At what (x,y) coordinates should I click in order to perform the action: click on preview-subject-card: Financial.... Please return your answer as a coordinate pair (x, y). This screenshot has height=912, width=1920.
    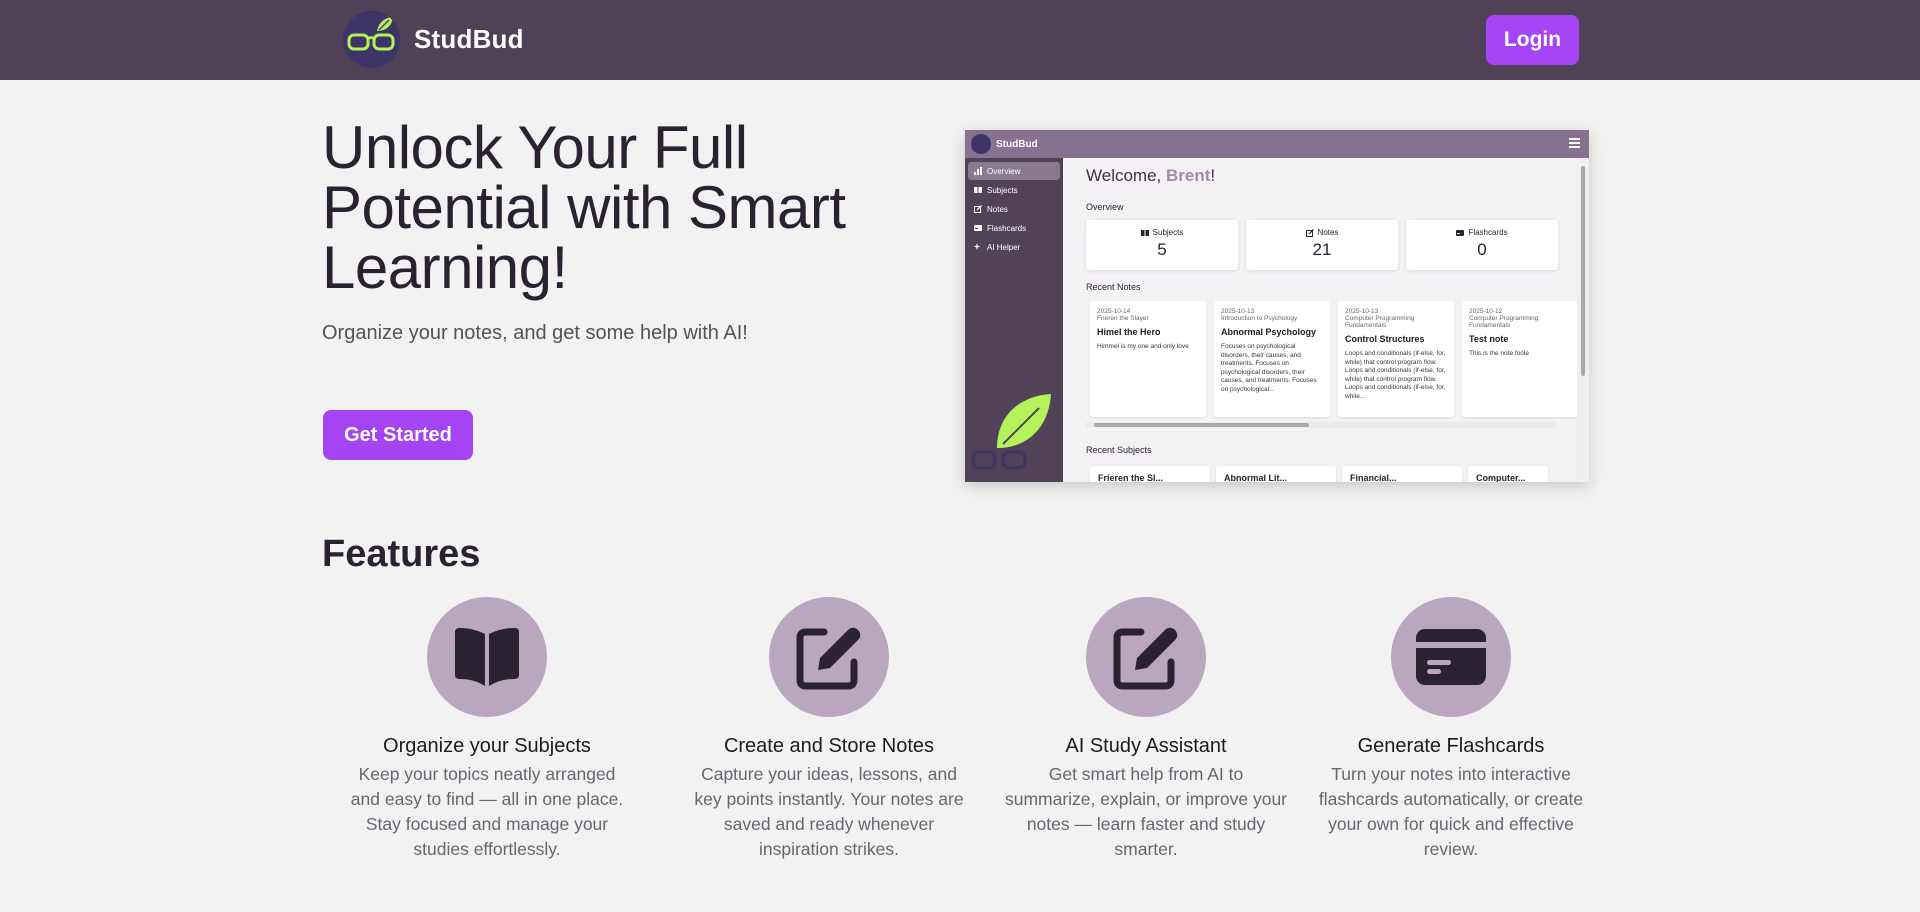
    Looking at the image, I should click on (1402, 474).